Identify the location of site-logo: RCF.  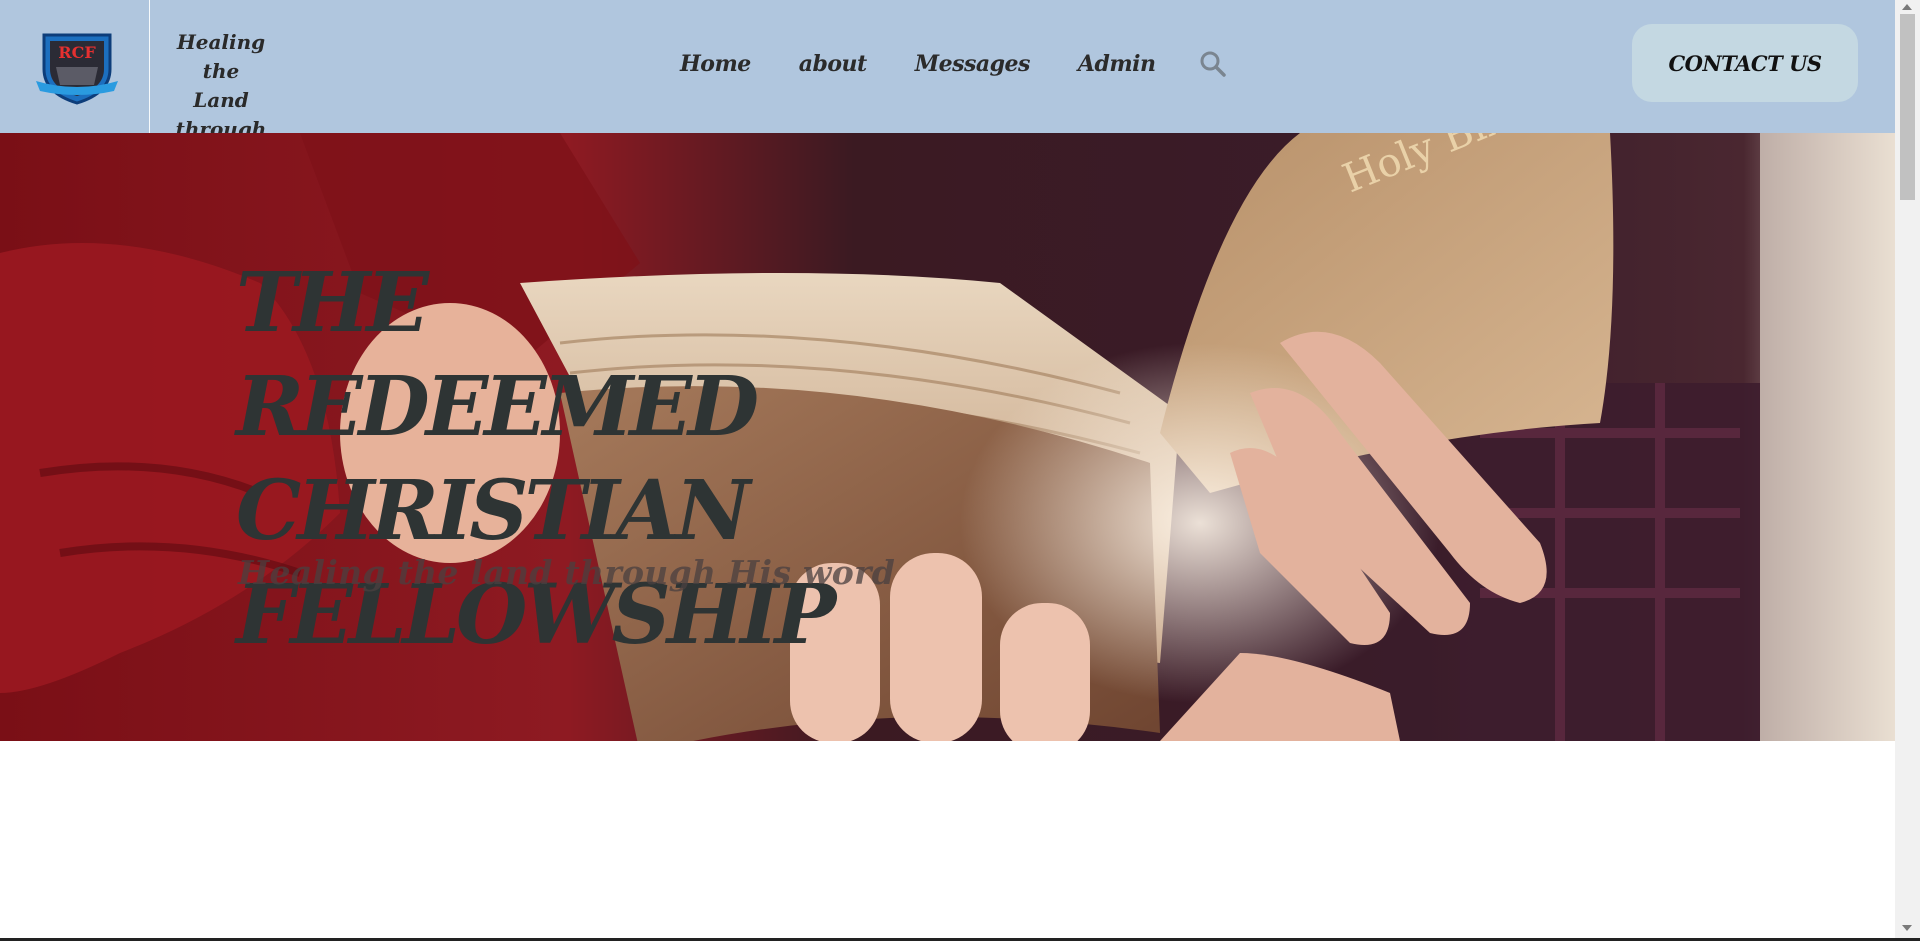
(77, 66).